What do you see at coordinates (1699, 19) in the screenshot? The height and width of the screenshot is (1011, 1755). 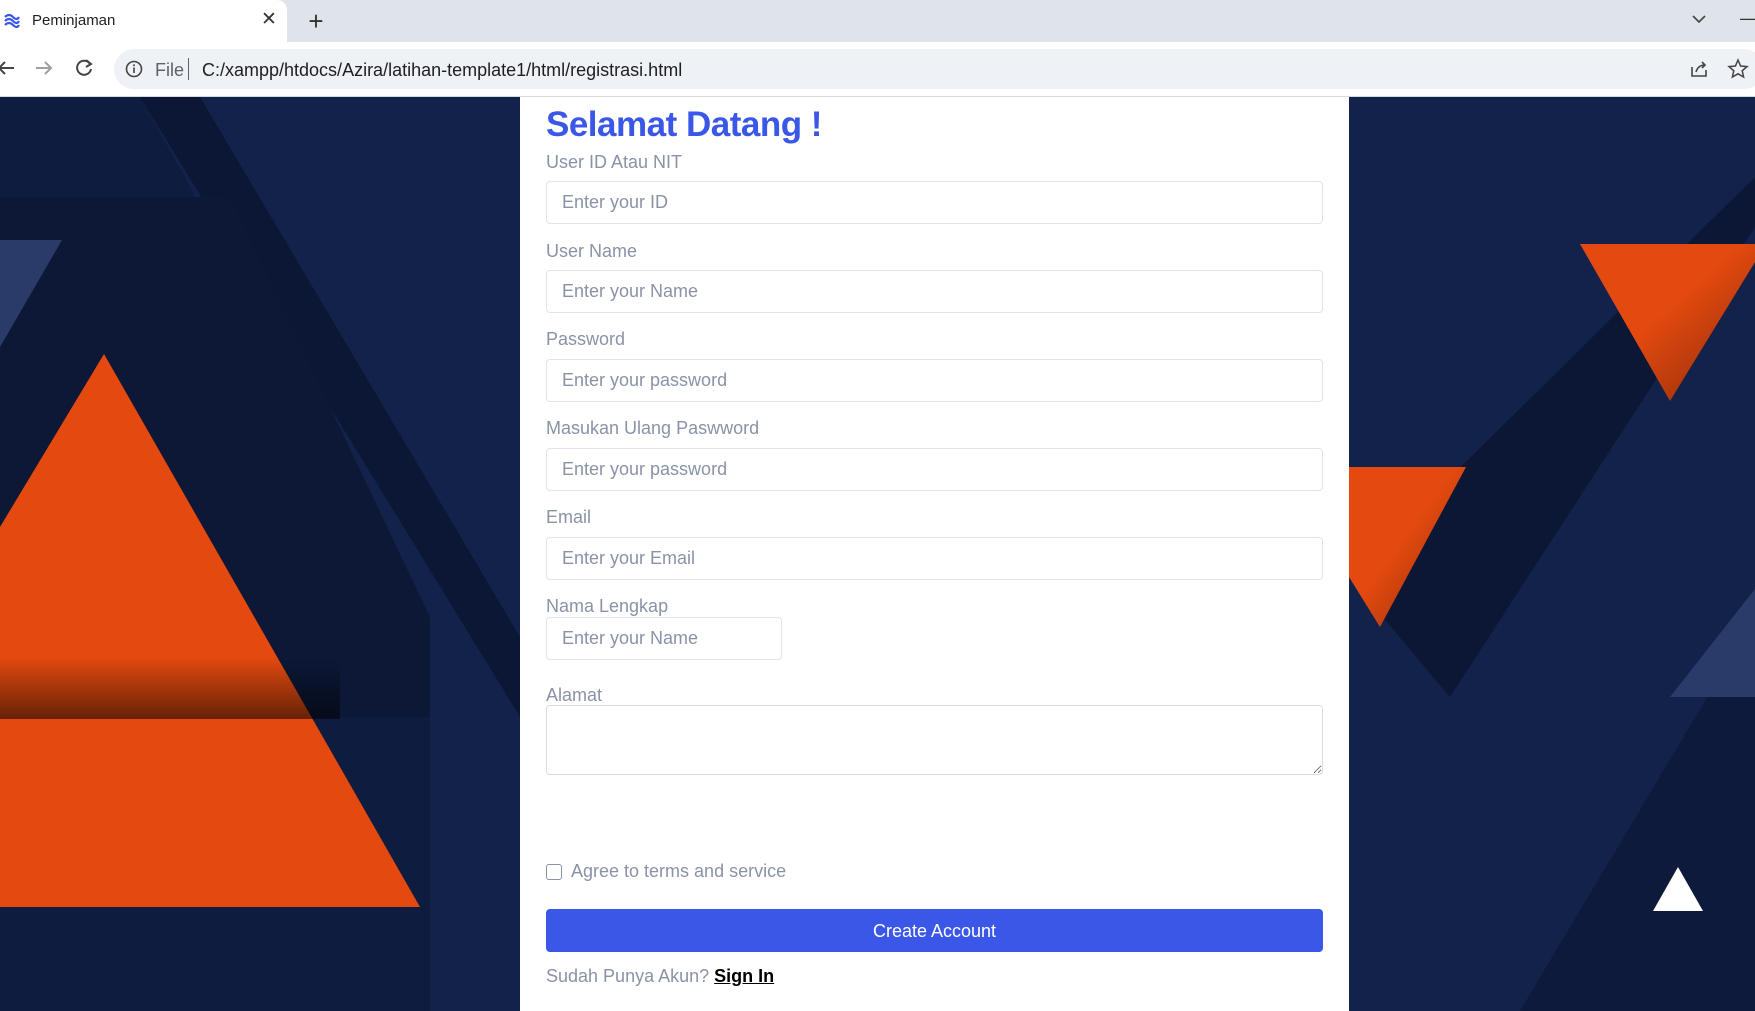 I see `chevron-down-icon` at bounding box center [1699, 19].